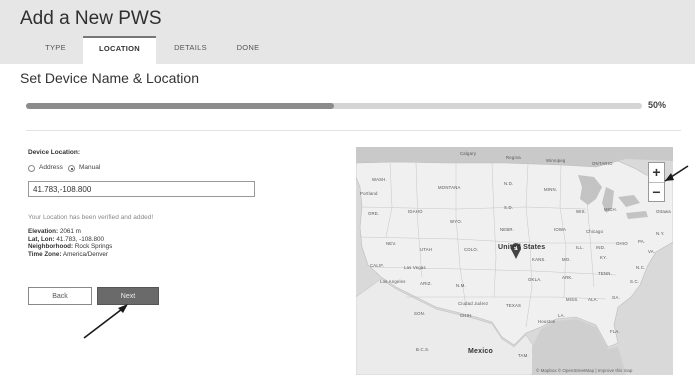  Describe the element at coordinates (119, 50) in the screenshot. I see `tab-location: LOCATION` at that location.